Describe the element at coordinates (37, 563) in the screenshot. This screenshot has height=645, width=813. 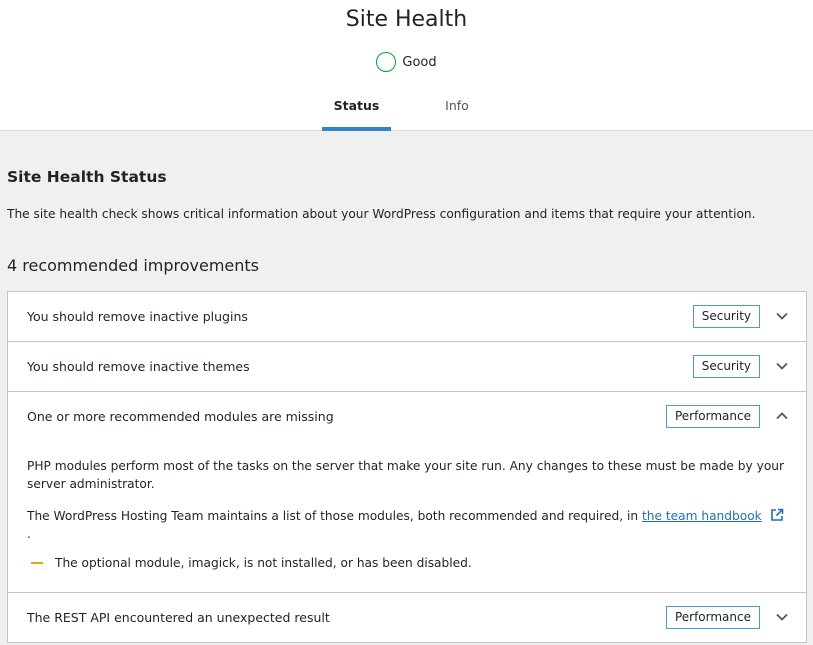
I see `warning-dash-icon` at that location.